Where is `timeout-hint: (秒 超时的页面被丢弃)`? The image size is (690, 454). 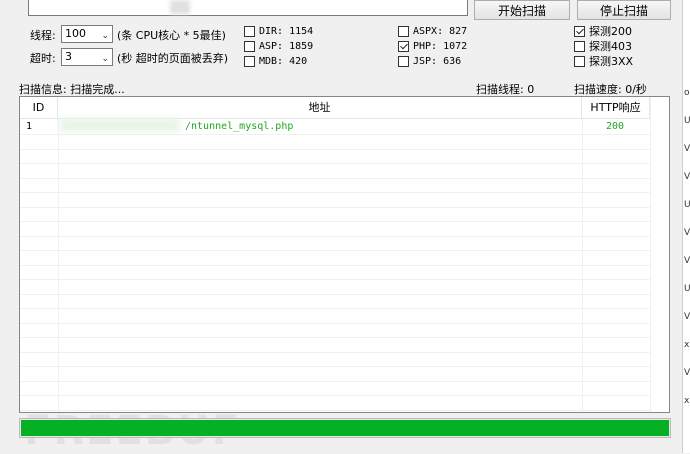 timeout-hint: (秒 超时的页面被丢弃) is located at coordinates (173, 58).